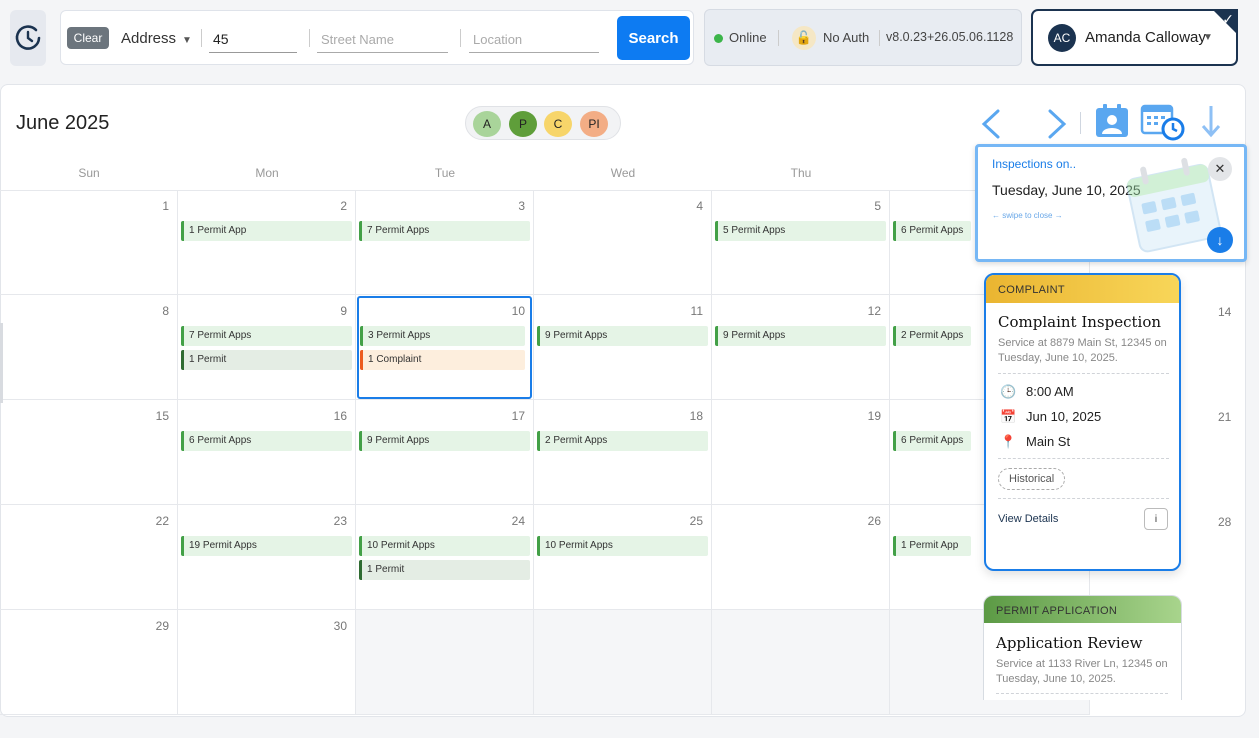 The image size is (1259, 738). I want to click on popover-heading: Inspections on.., so click(1034, 164).